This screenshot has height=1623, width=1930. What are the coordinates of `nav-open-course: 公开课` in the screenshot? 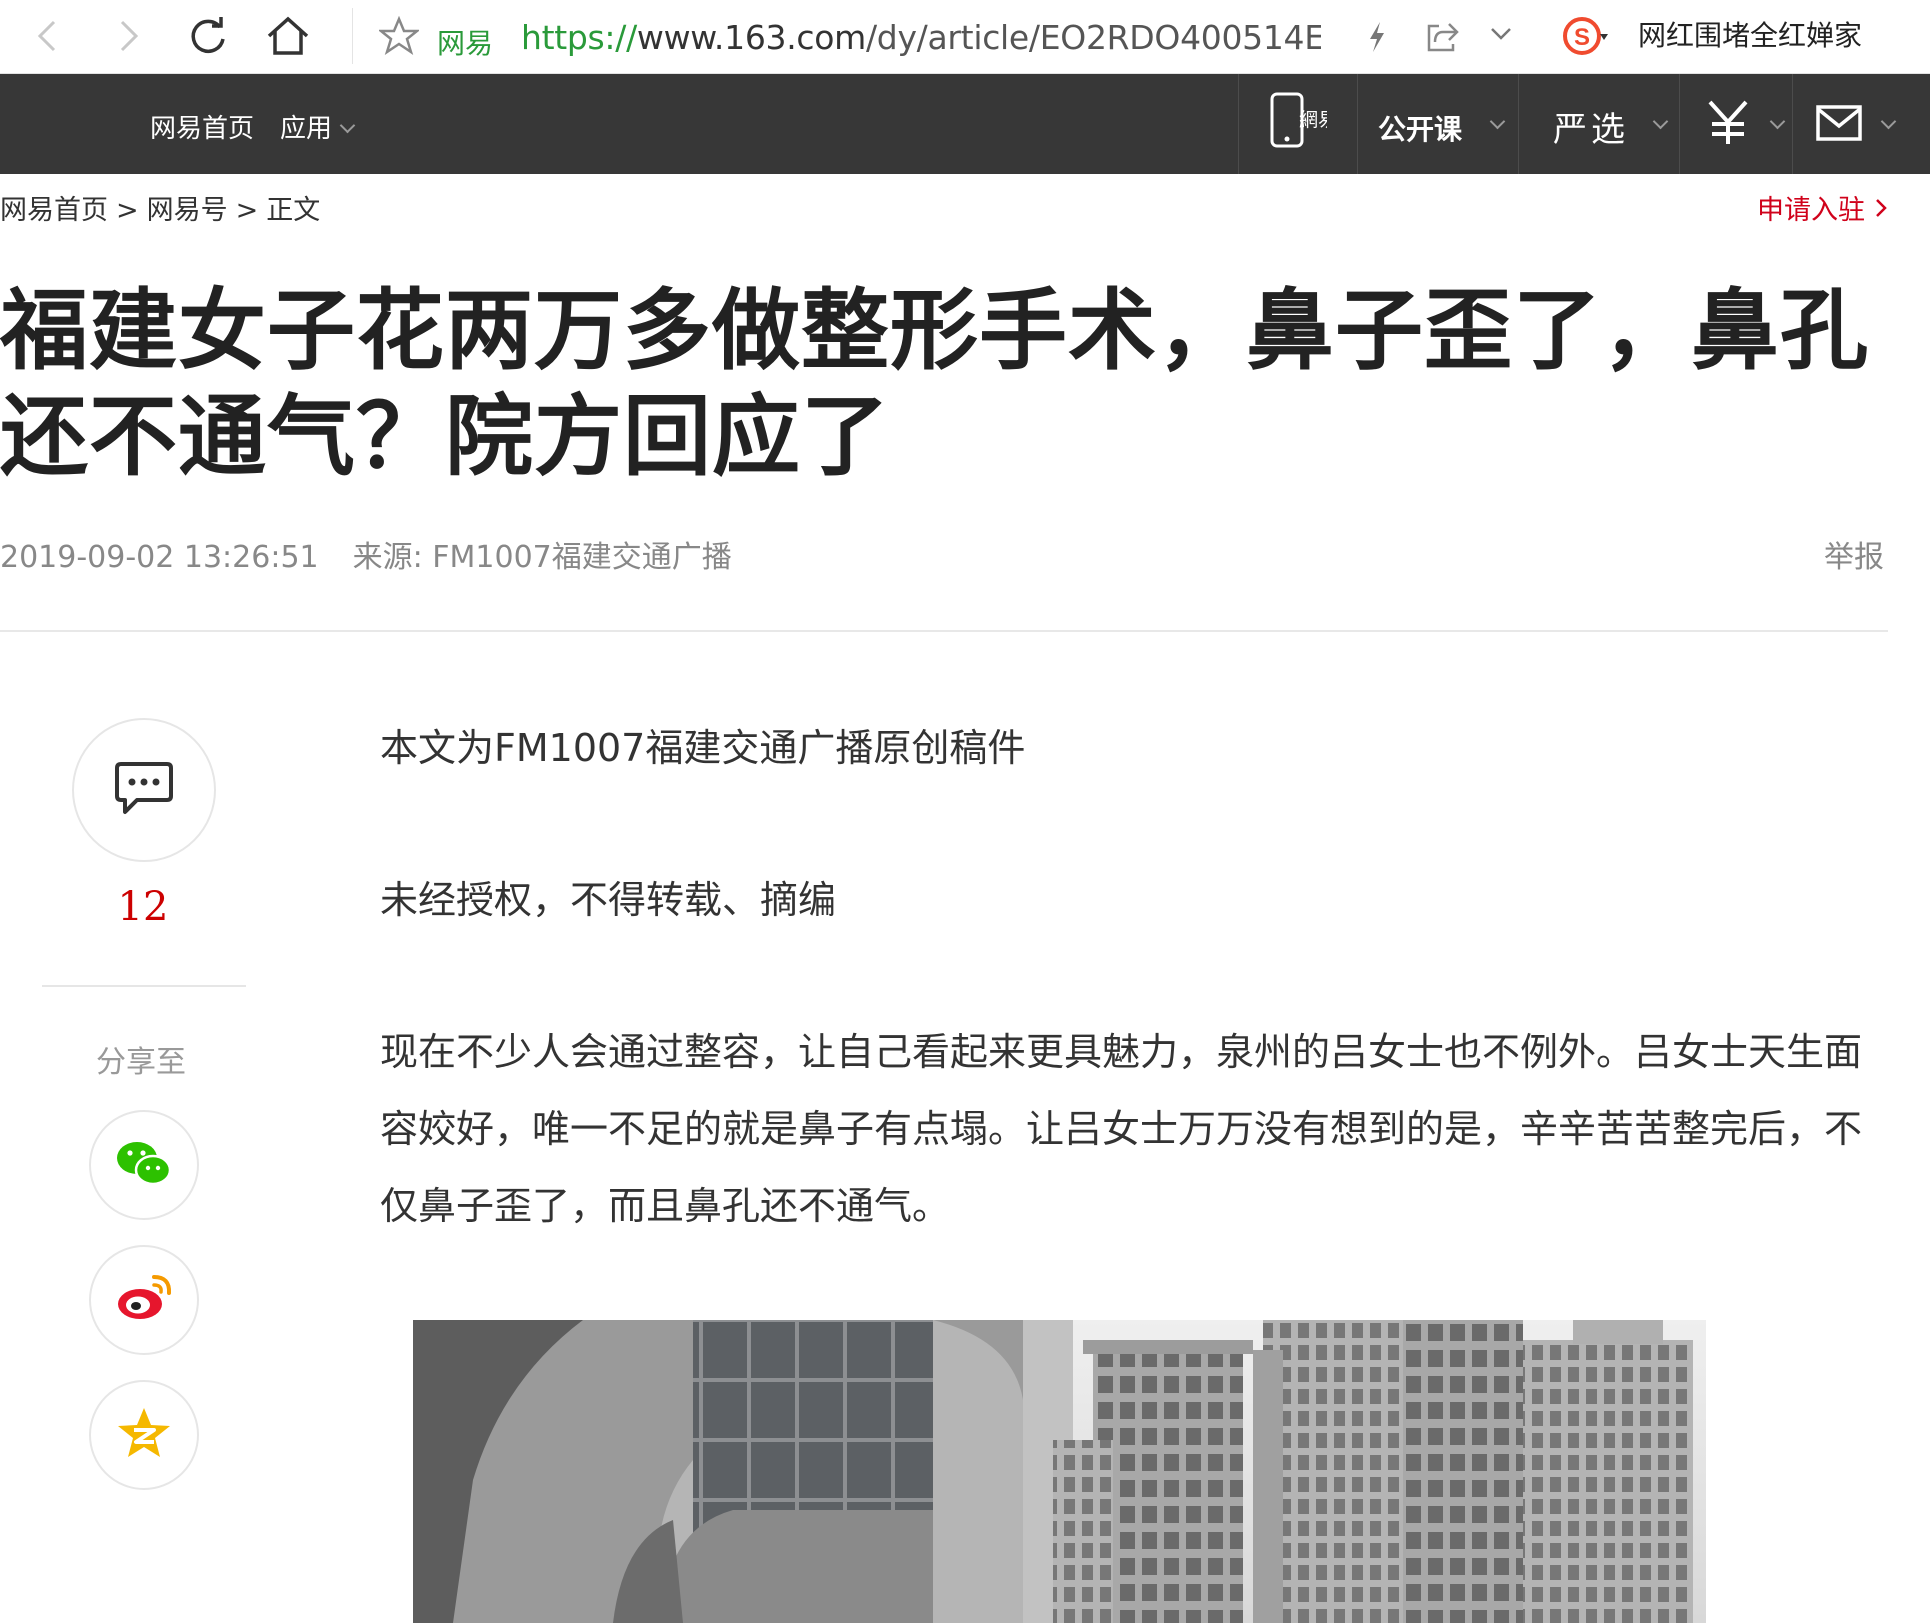 It's located at (1437, 124).